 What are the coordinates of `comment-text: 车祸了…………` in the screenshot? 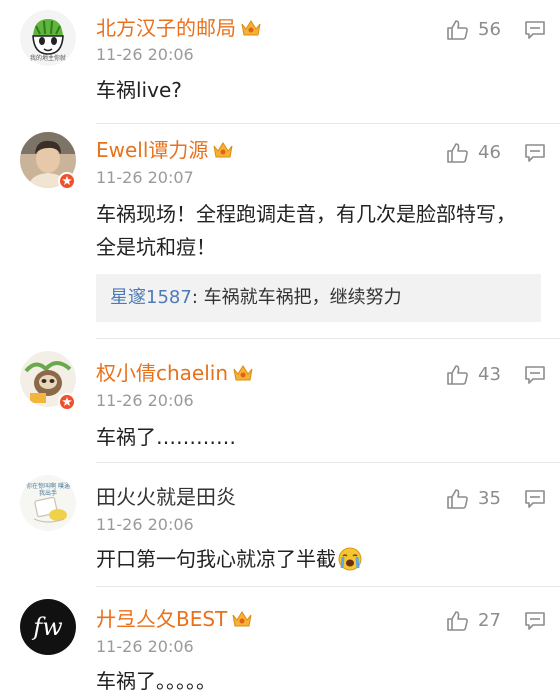 It's located at (166, 437).